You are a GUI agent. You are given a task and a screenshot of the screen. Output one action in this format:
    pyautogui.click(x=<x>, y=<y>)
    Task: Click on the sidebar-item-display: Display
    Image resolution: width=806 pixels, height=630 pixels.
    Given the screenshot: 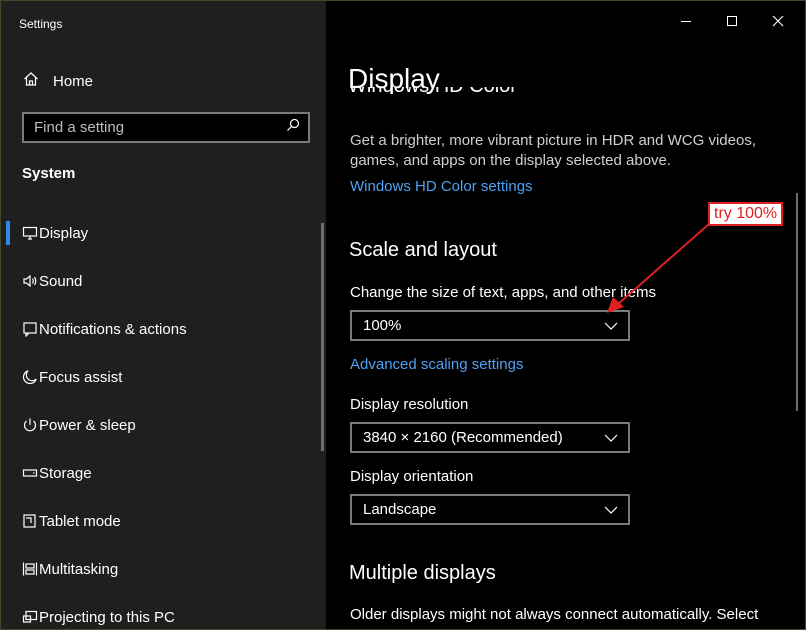 What is the action you would take?
    pyautogui.click(x=163, y=233)
    